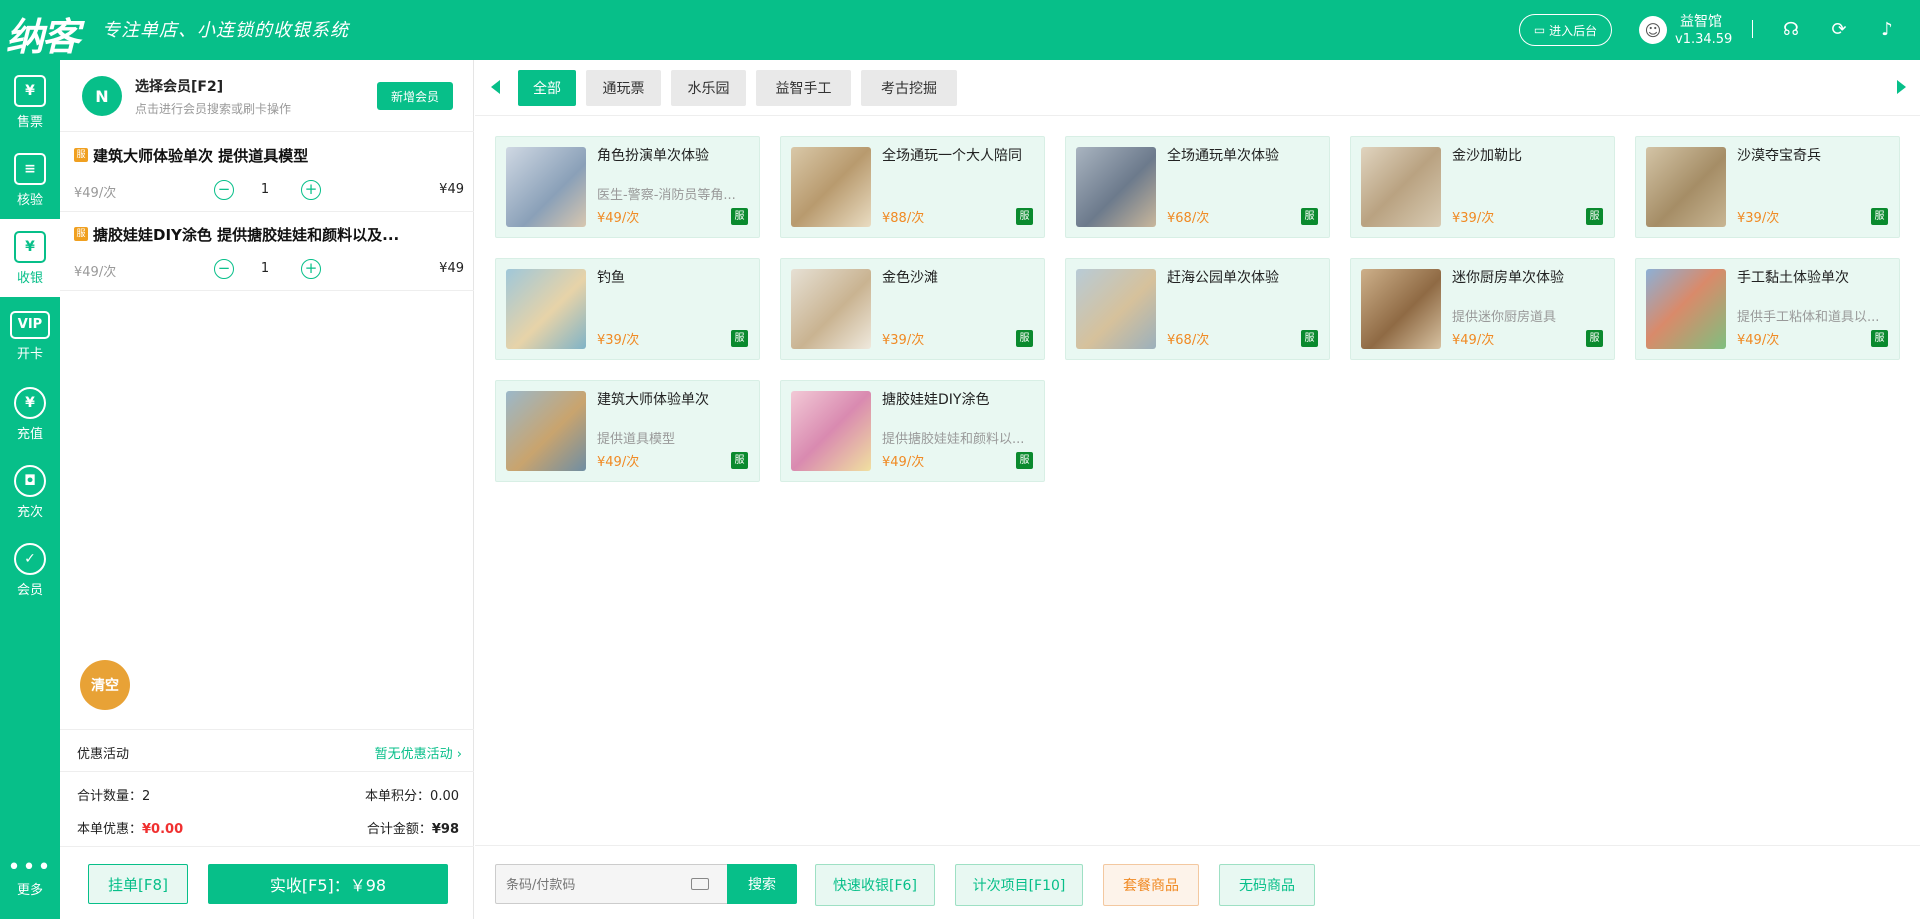  I want to click on product-card: 手工黏土体验单次 提供手工粘体和道具以... ¥49/次 服, so click(1767, 309).